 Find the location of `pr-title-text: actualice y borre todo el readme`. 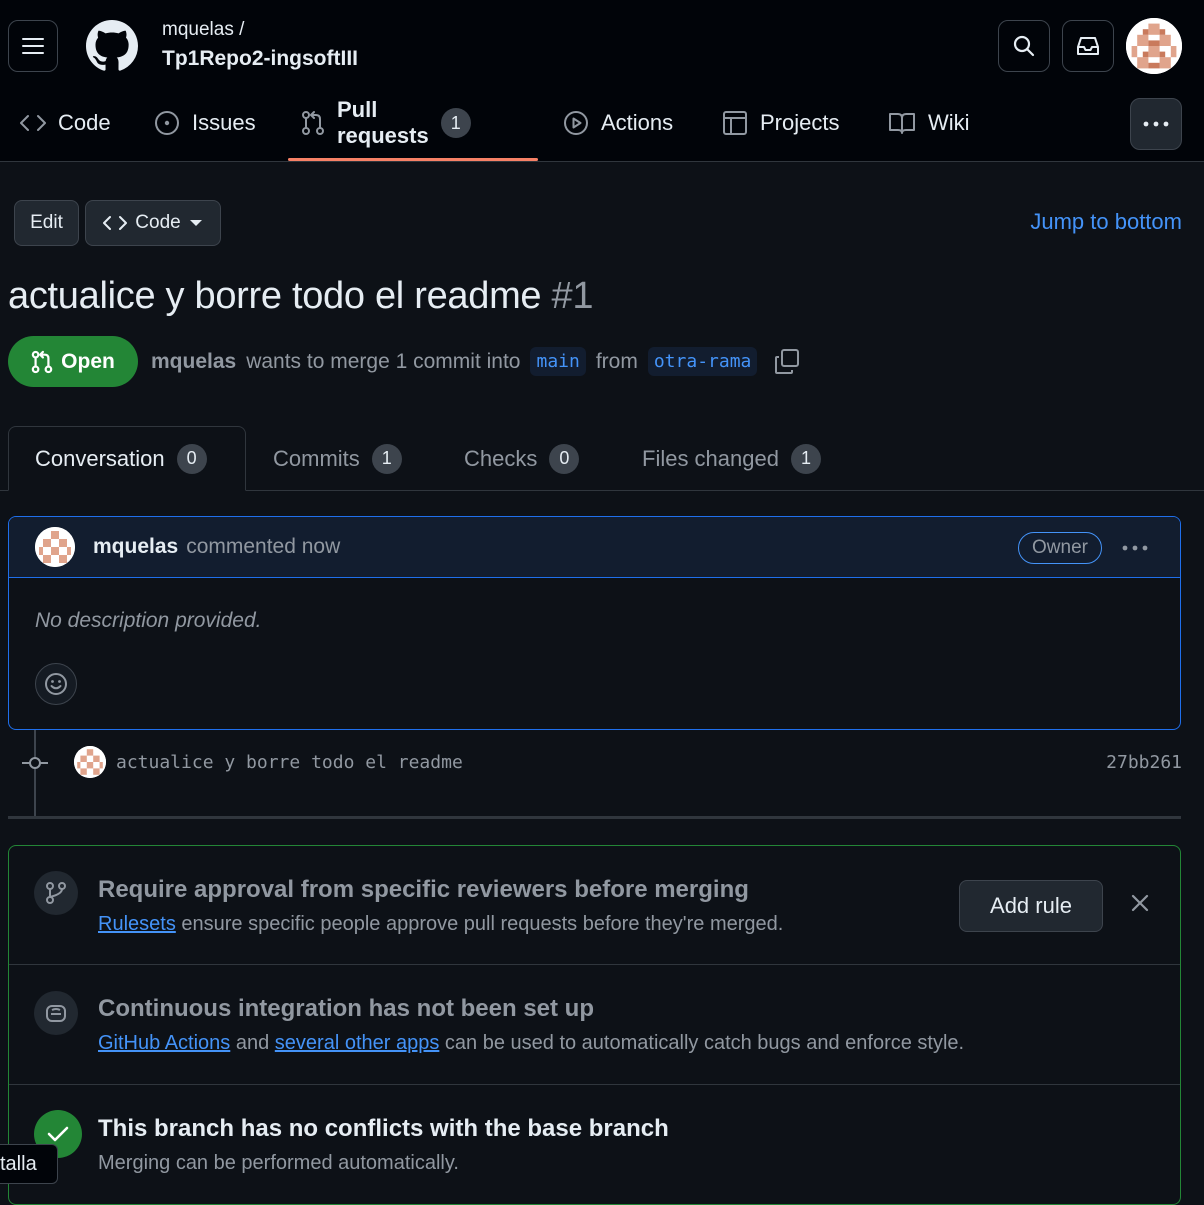

pr-title-text: actualice y borre todo el readme is located at coordinates (275, 296).